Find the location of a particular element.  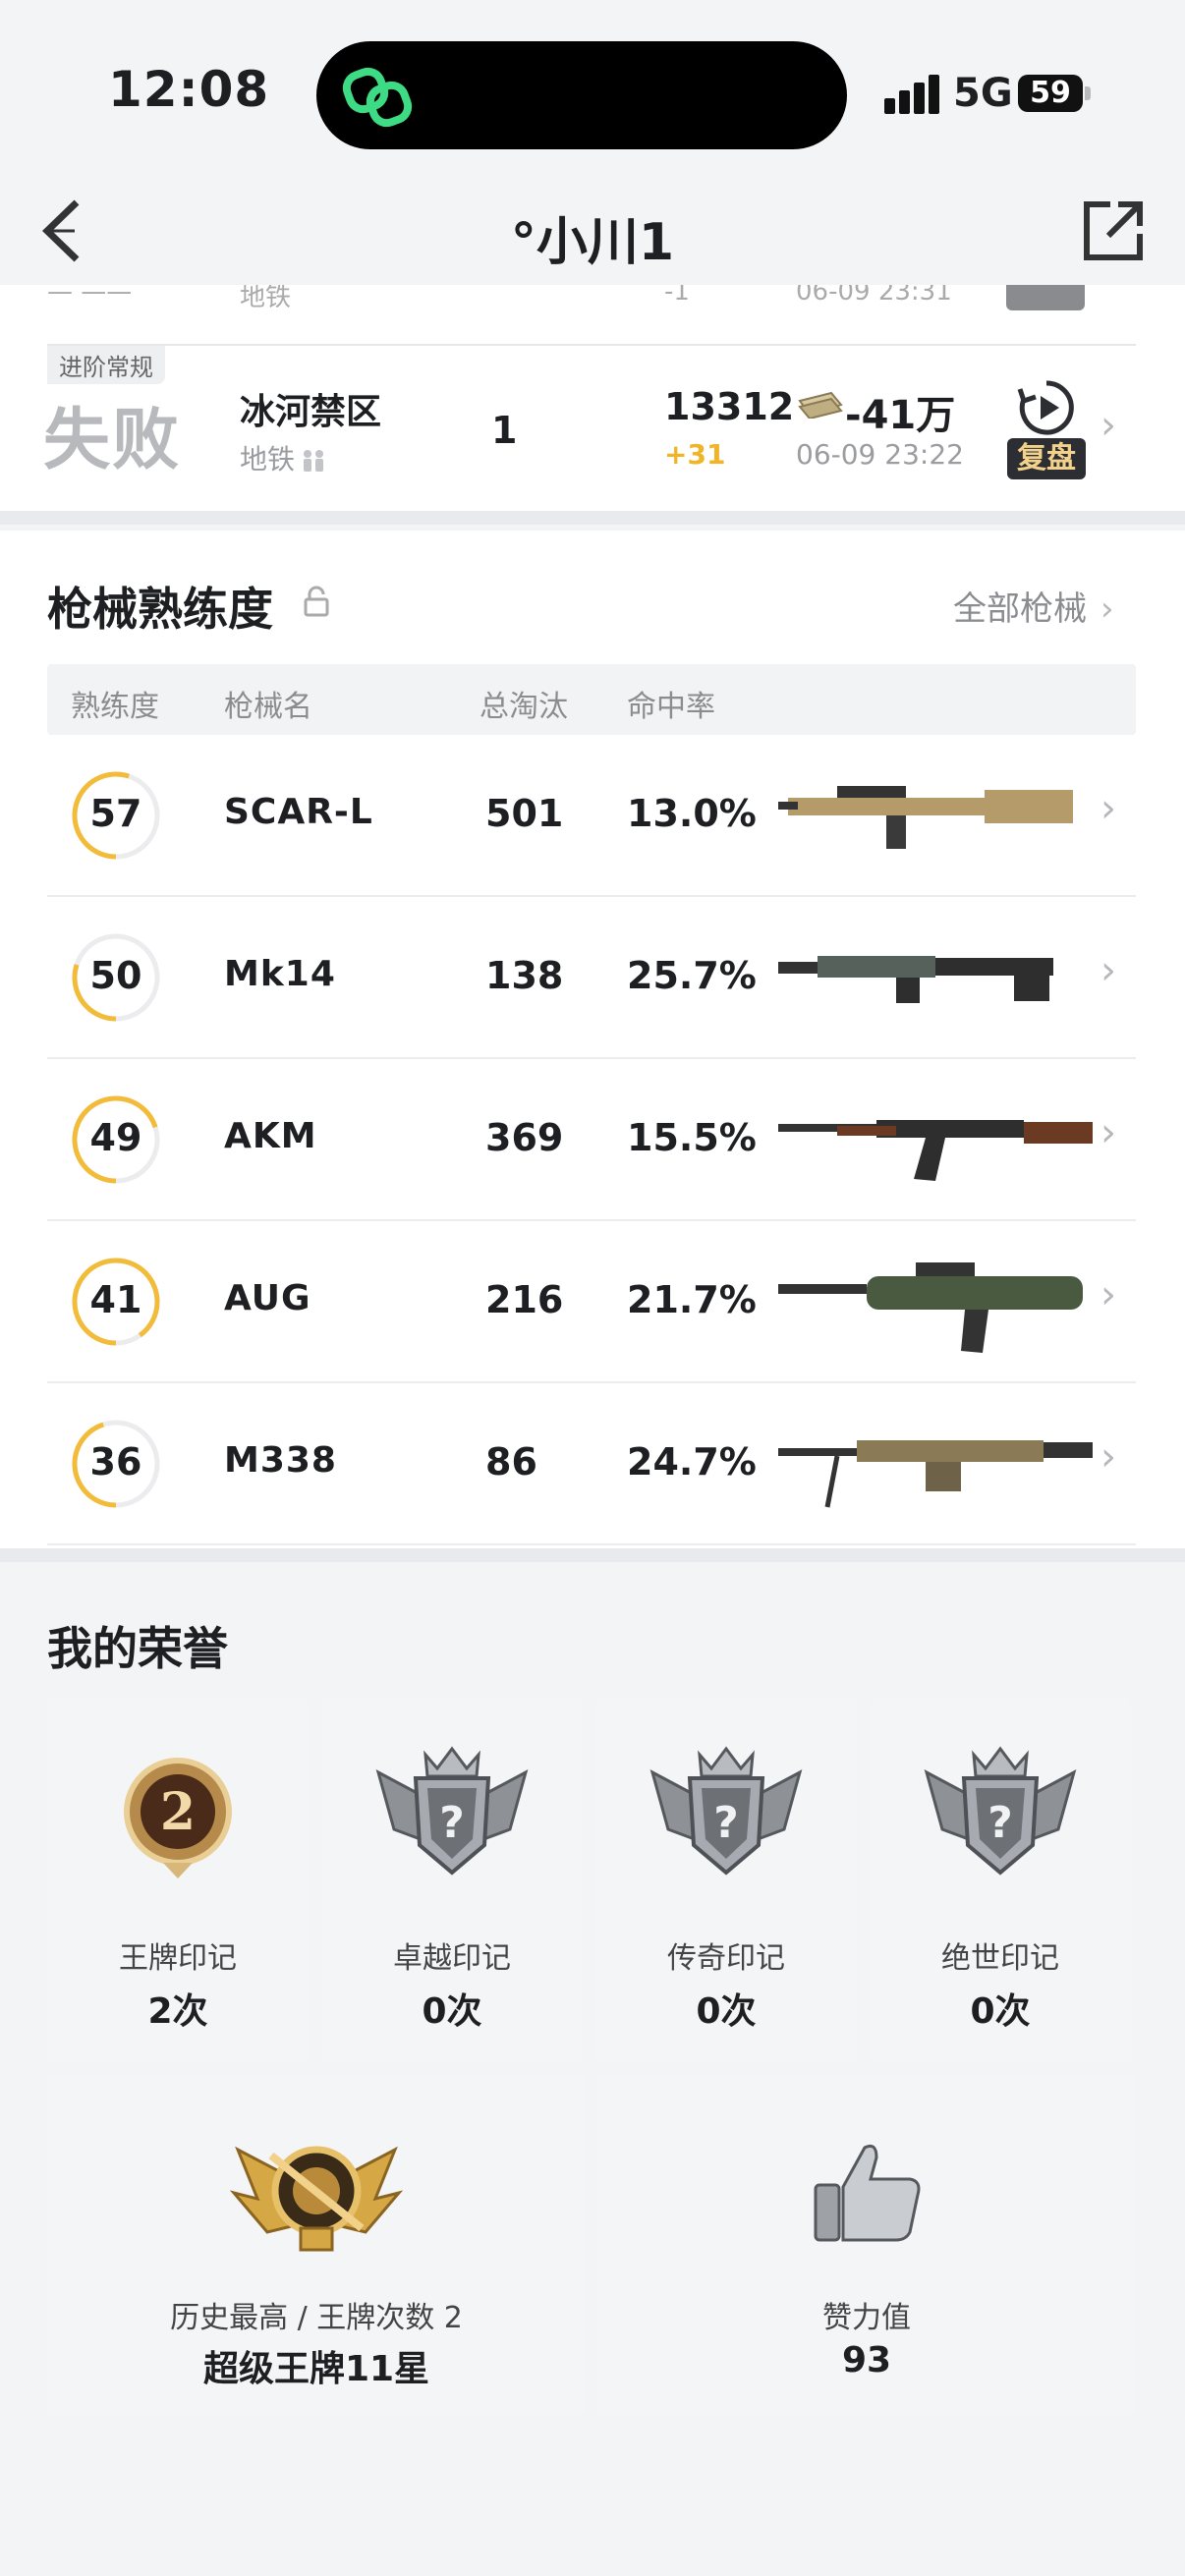

back-chevron-icon is located at coordinates (67, 231).